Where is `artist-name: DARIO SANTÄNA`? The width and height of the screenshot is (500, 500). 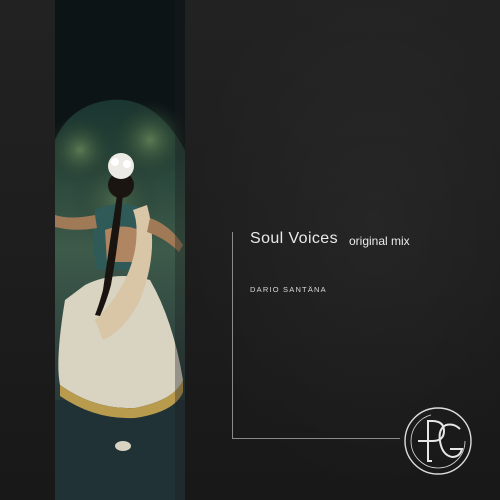 artist-name: DARIO SANTÄNA is located at coordinates (288, 289).